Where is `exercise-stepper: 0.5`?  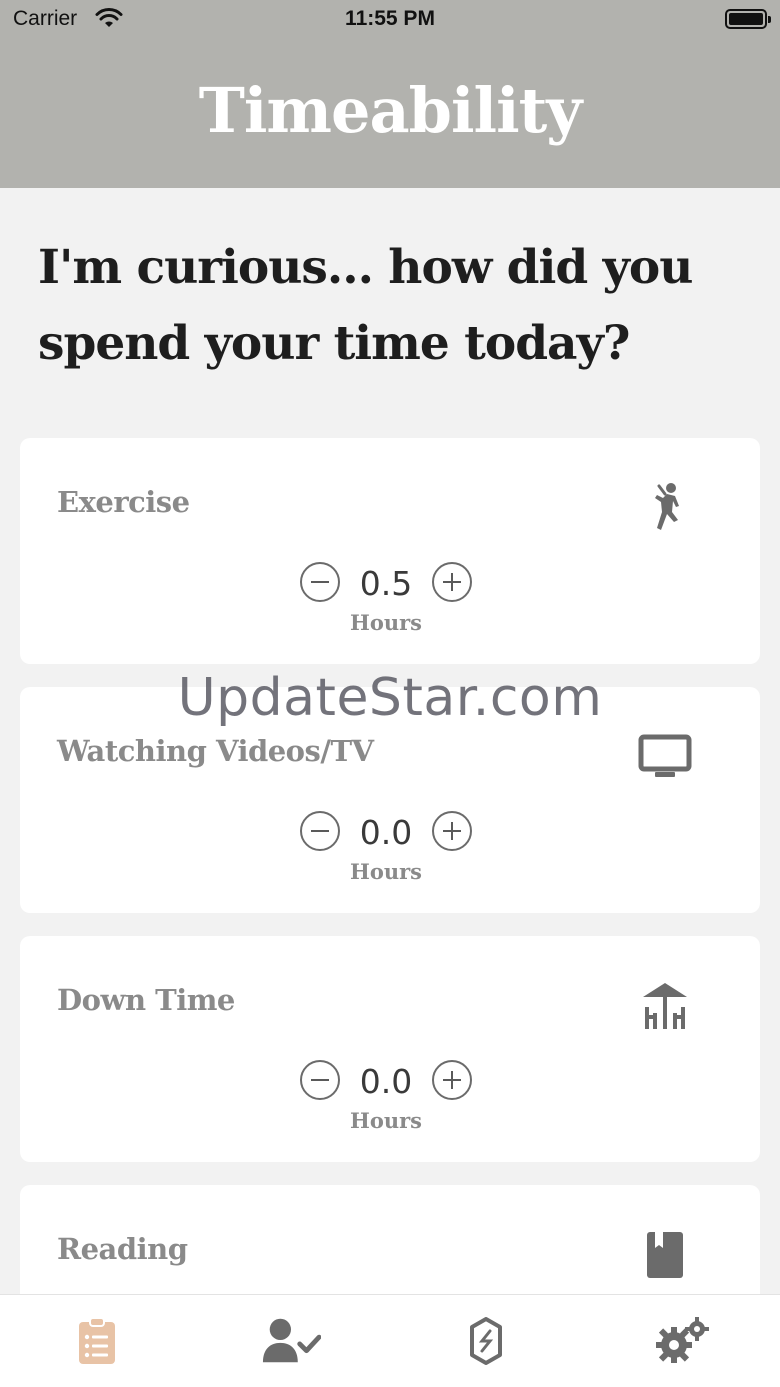 exercise-stepper: 0.5 is located at coordinates (386, 582).